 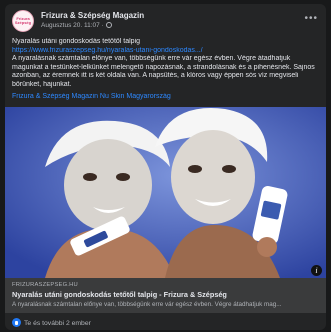 What do you see at coordinates (16, 322) in the screenshot?
I see `like-icon` at bounding box center [16, 322].